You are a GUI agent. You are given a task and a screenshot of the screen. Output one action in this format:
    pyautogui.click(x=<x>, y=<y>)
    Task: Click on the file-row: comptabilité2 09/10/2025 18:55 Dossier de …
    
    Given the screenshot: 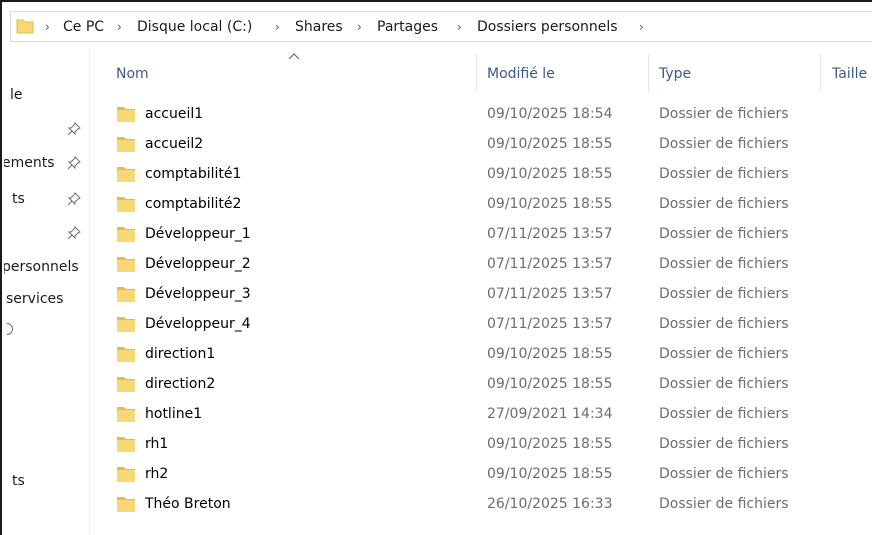 What is the action you would take?
    pyautogui.click(x=481, y=205)
    